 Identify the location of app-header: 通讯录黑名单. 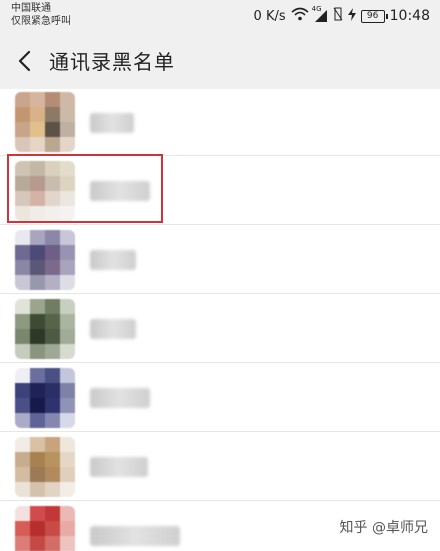
(220, 60).